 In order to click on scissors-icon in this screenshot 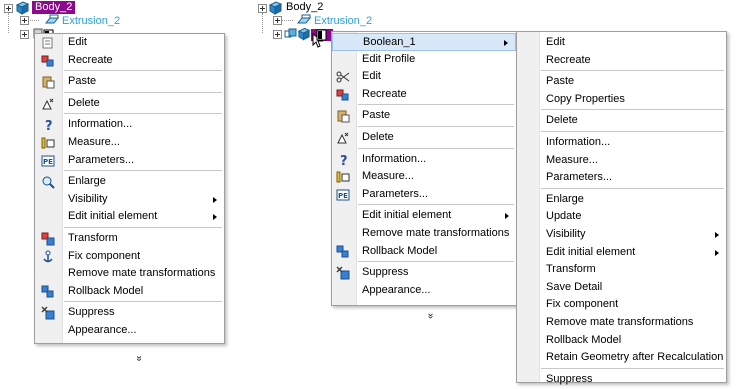, I will do `click(343, 77)`.